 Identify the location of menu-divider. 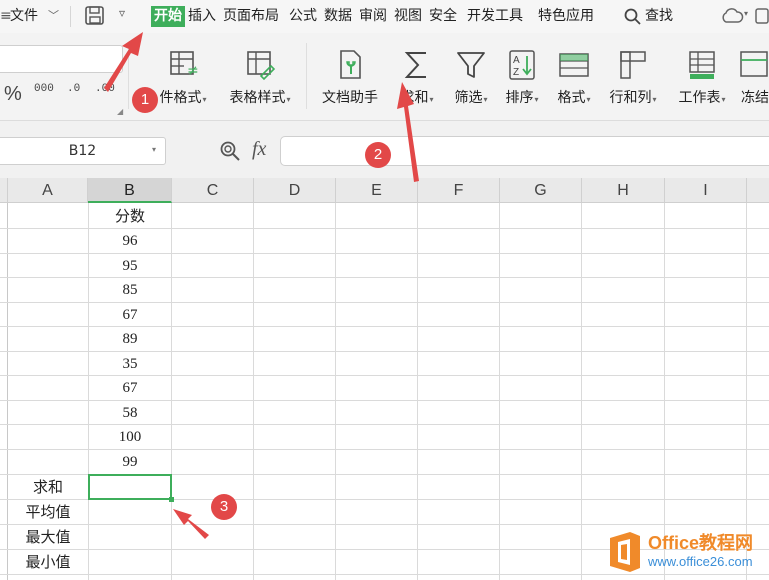
(70, 16).